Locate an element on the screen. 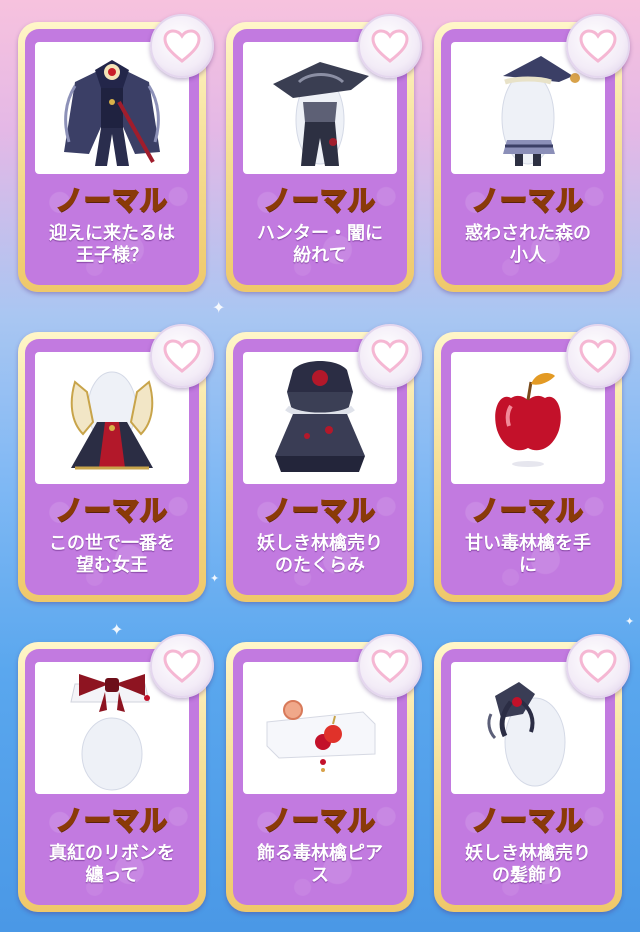 The image size is (640, 932). item-name: この世で一番を 望む女王 is located at coordinates (112, 554).